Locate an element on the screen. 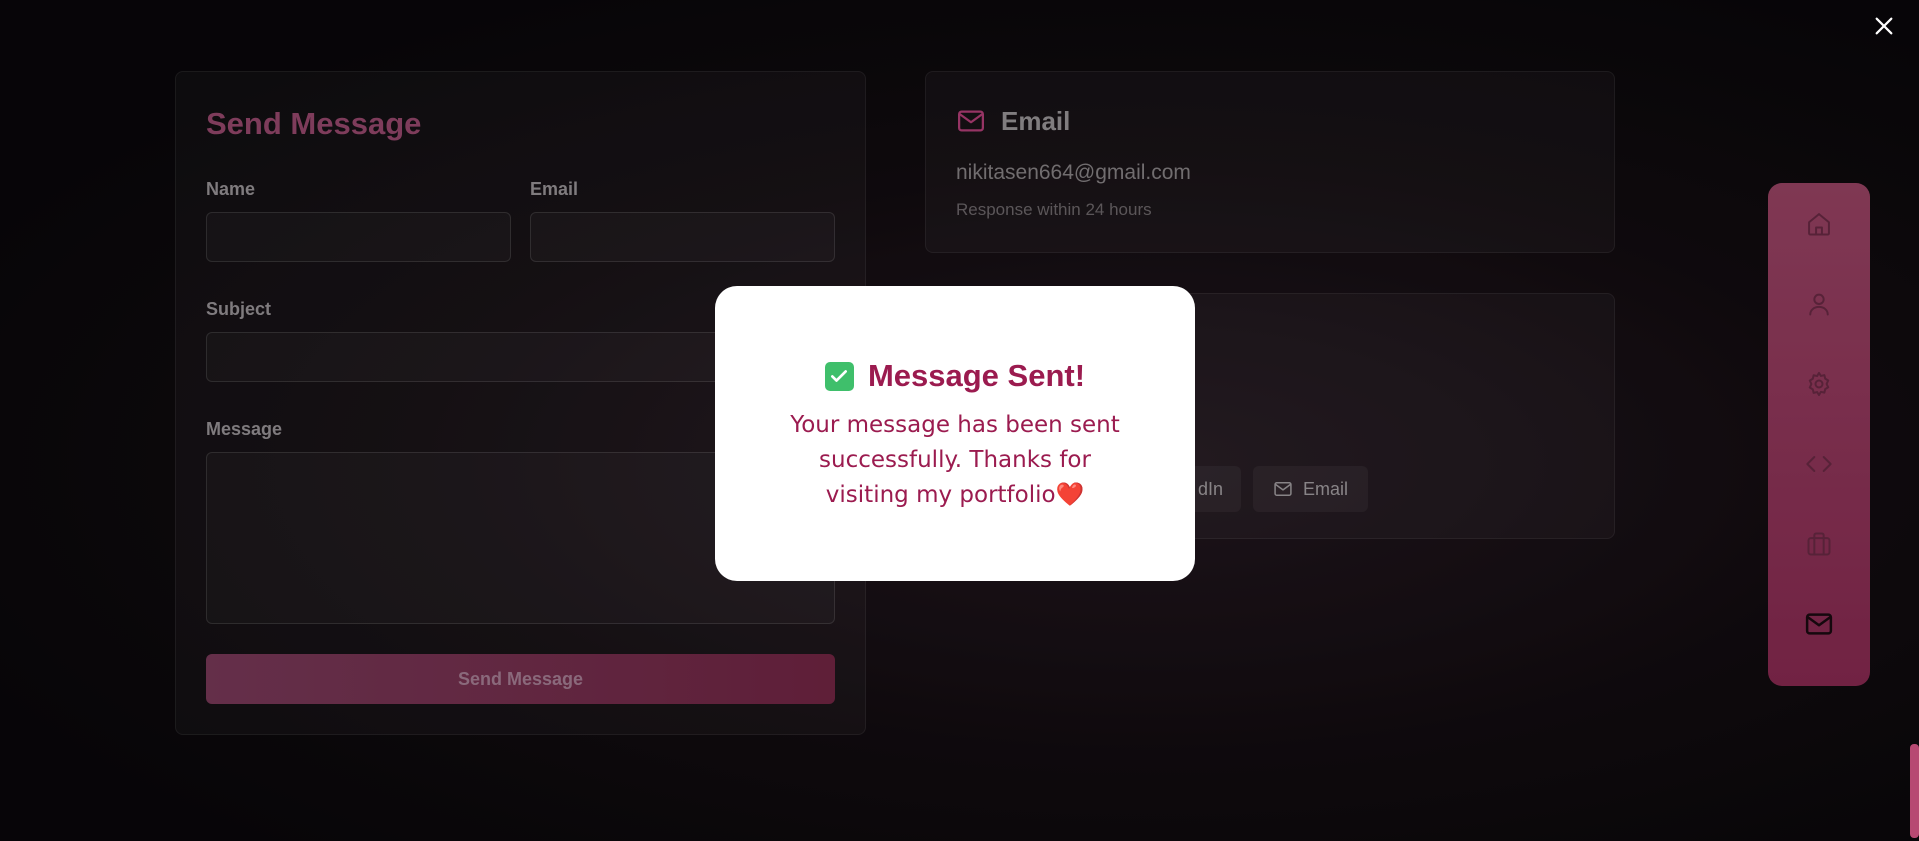 Image resolution: width=1919 pixels, height=841 pixels. dialog-title-text: Message Sent! is located at coordinates (976, 375).